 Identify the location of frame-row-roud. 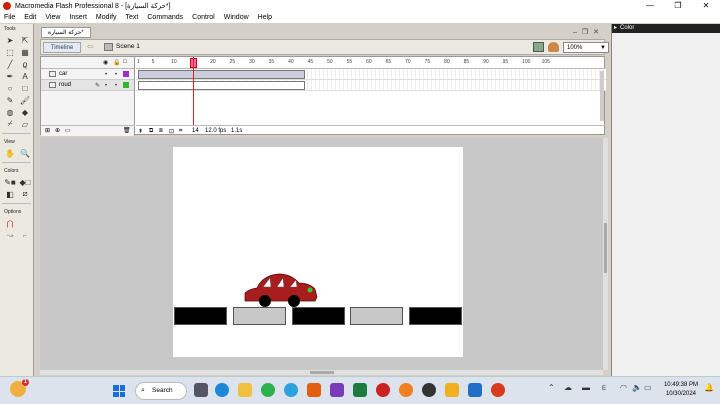
(371, 85).